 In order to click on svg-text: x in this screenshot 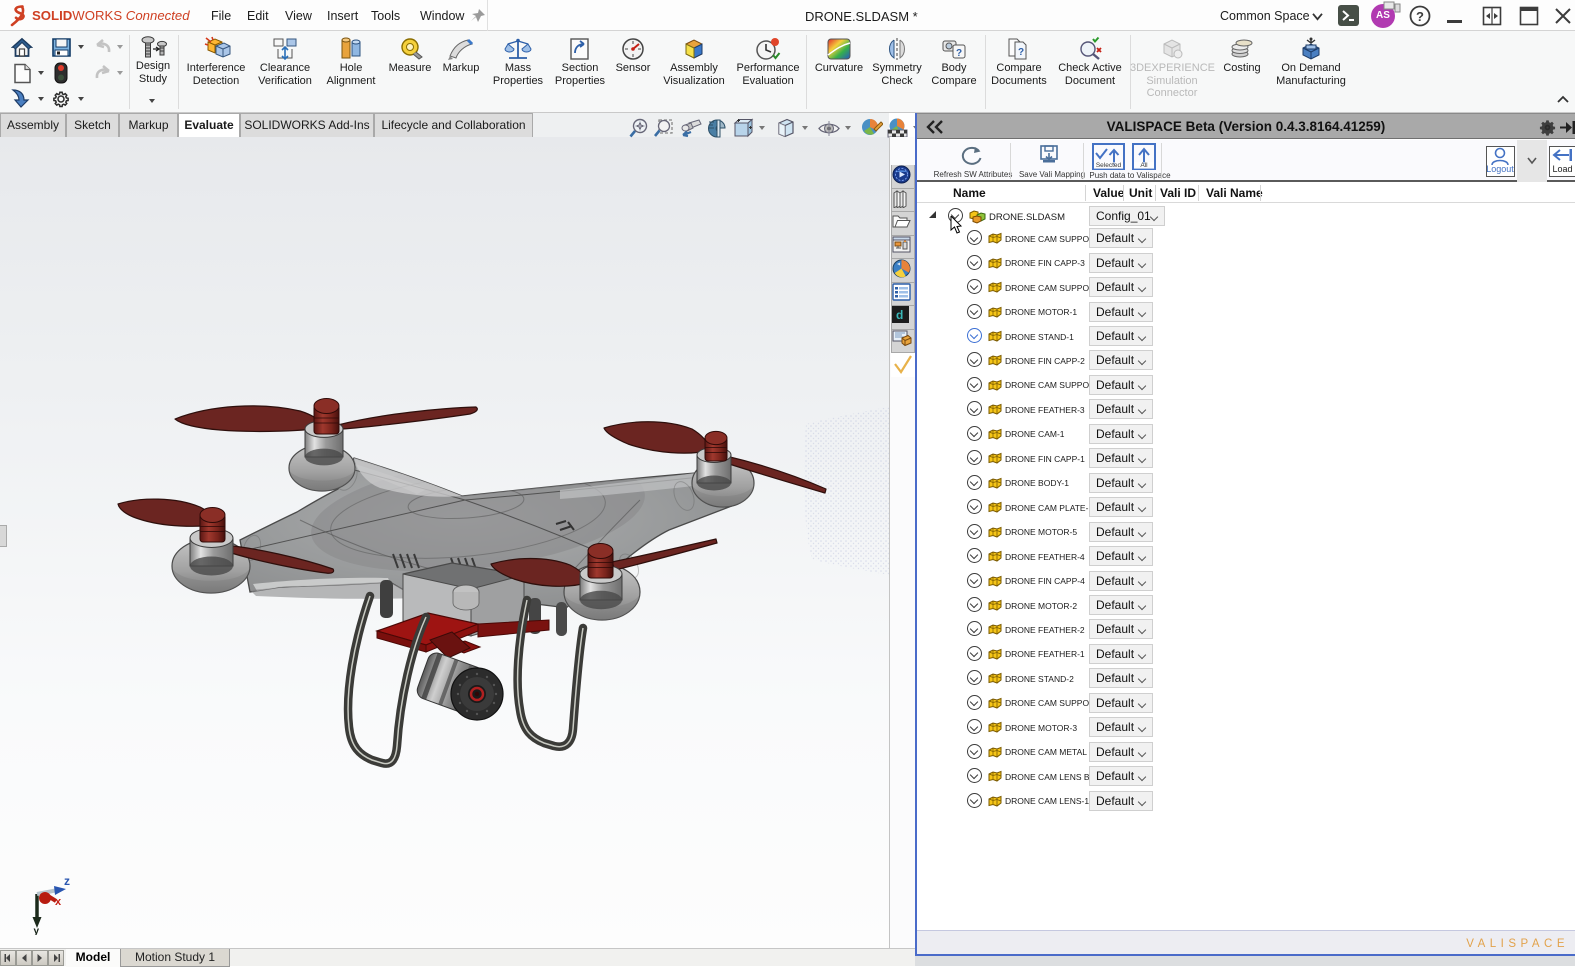, I will do `click(58, 902)`.